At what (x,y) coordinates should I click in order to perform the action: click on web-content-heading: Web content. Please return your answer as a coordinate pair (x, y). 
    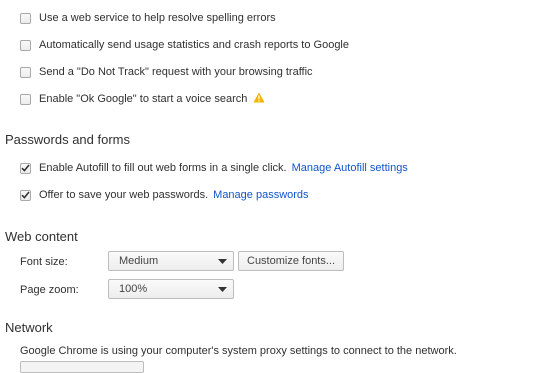
    Looking at the image, I should click on (41, 236).